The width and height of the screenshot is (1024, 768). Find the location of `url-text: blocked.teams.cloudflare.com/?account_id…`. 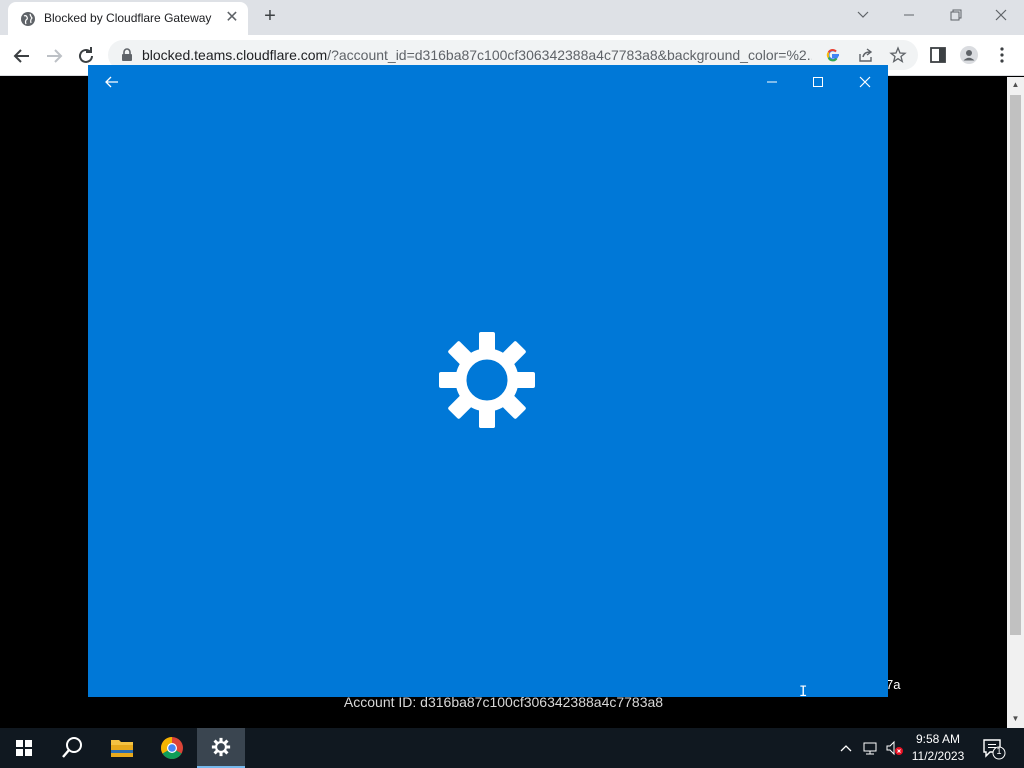

url-text: blocked.teams.cloudflare.com/?account_id… is located at coordinates (477, 55).